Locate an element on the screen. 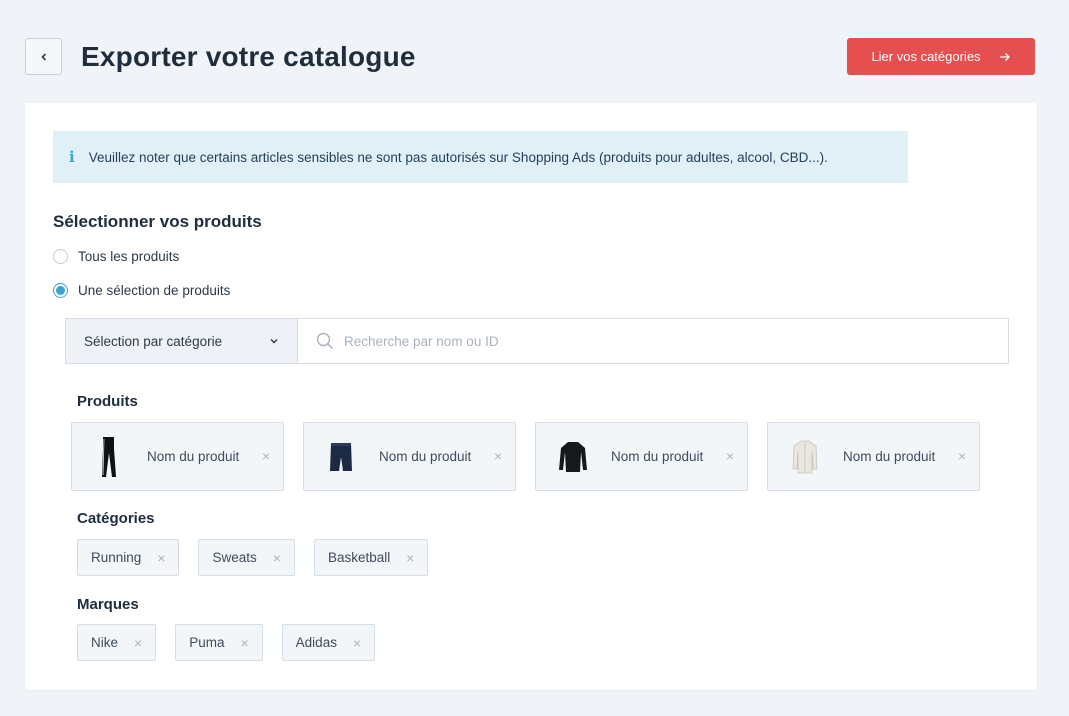  tag-label: Basketball is located at coordinates (359, 557).